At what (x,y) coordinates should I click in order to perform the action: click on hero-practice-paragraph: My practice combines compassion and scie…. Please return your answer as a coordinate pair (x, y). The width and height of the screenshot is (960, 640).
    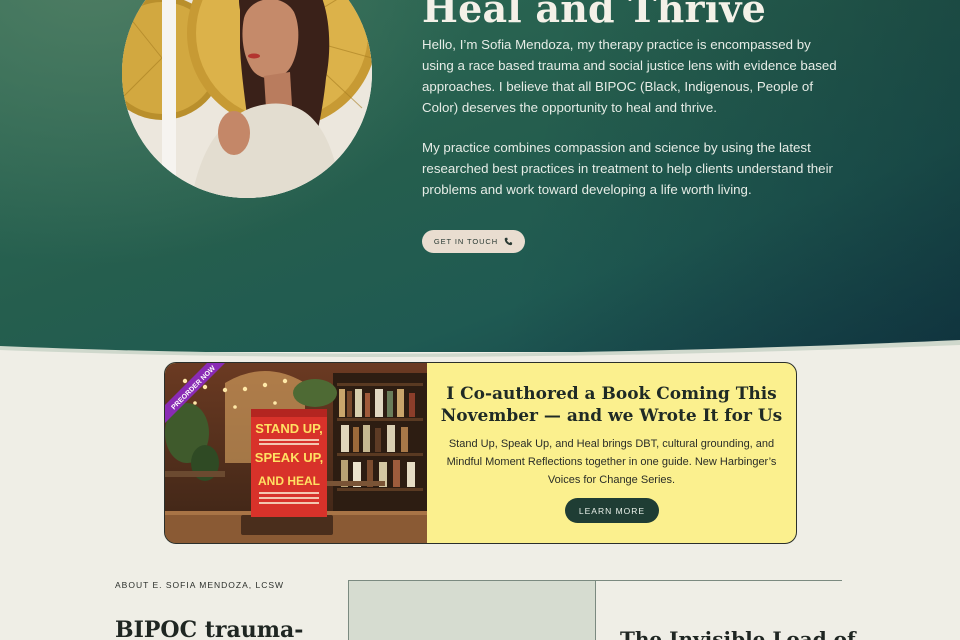
    Looking at the image, I should click on (627, 168).